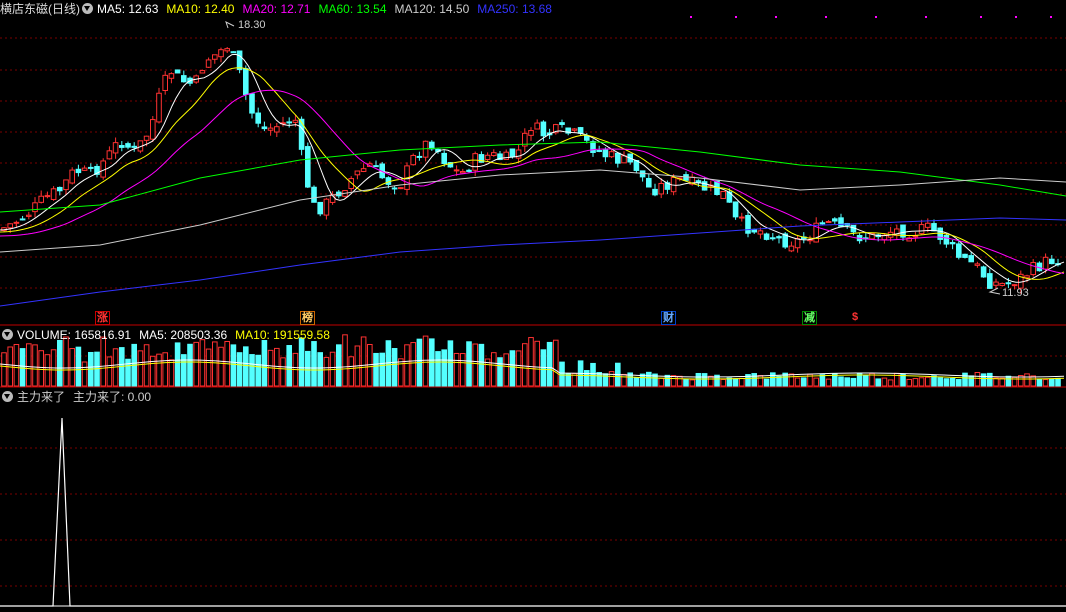 This screenshot has width=1066, height=612. I want to click on event-marker-finance: 财, so click(668, 318).